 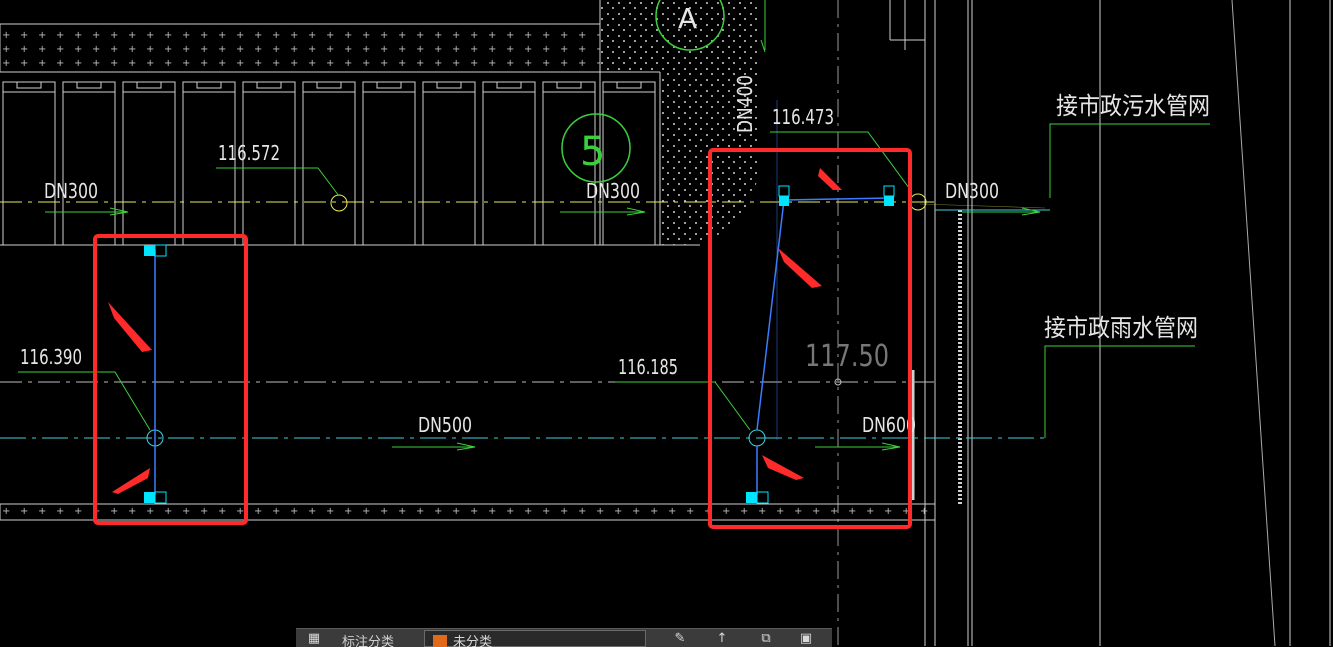 What do you see at coordinates (687, 18) in the screenshot?
I see `axis-label: A` at bounding box center [687, 18].